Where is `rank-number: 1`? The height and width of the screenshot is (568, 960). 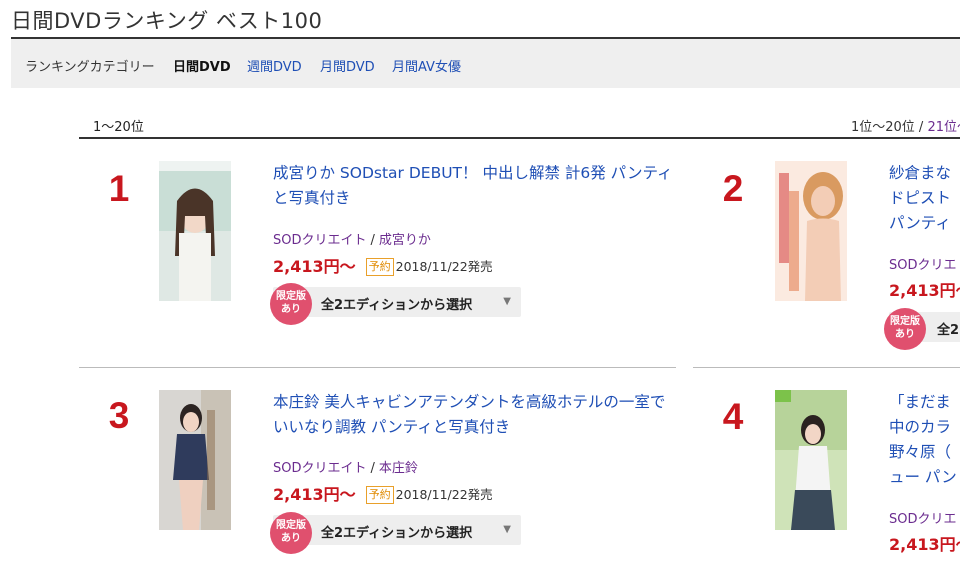
rank-number: 1 is located at coordinates (119, 188).